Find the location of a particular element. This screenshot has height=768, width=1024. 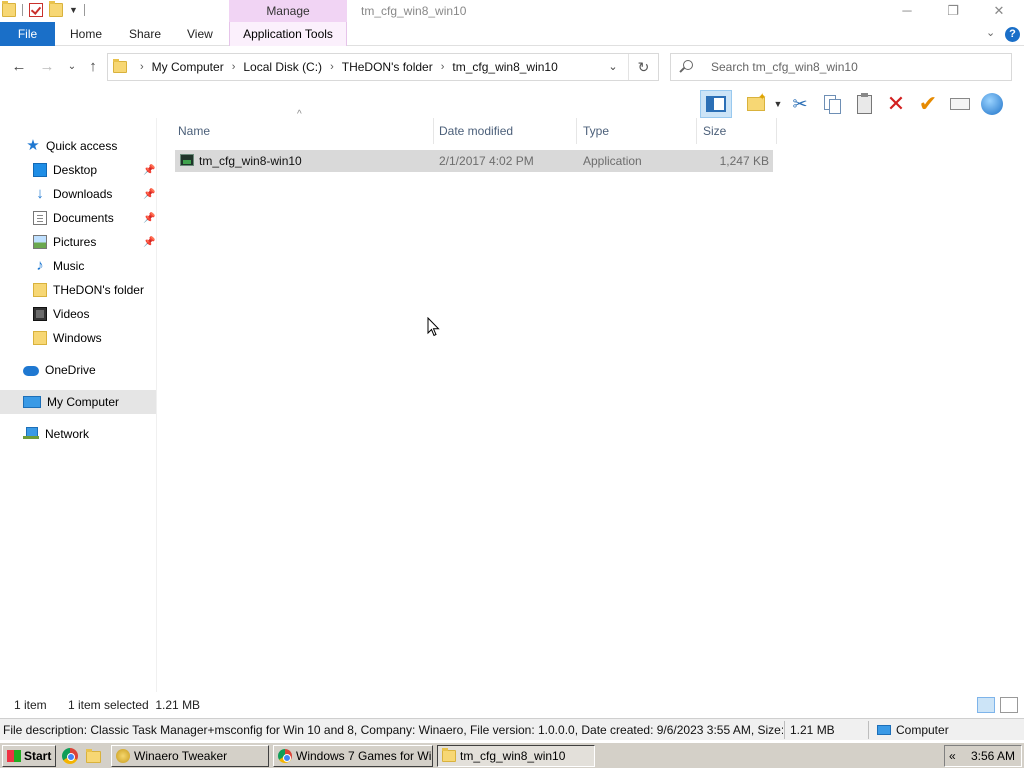

preview-pane-button is located at coordinates (716, 104).